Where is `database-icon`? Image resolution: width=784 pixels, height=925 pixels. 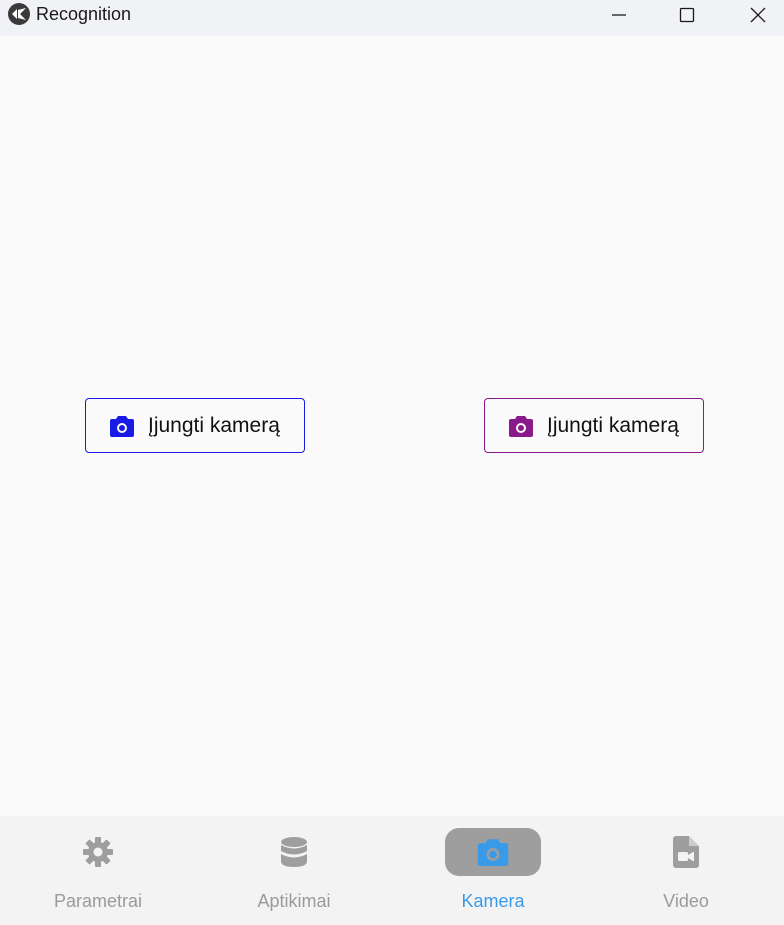 database-icon is located at coordinates (294, 852).